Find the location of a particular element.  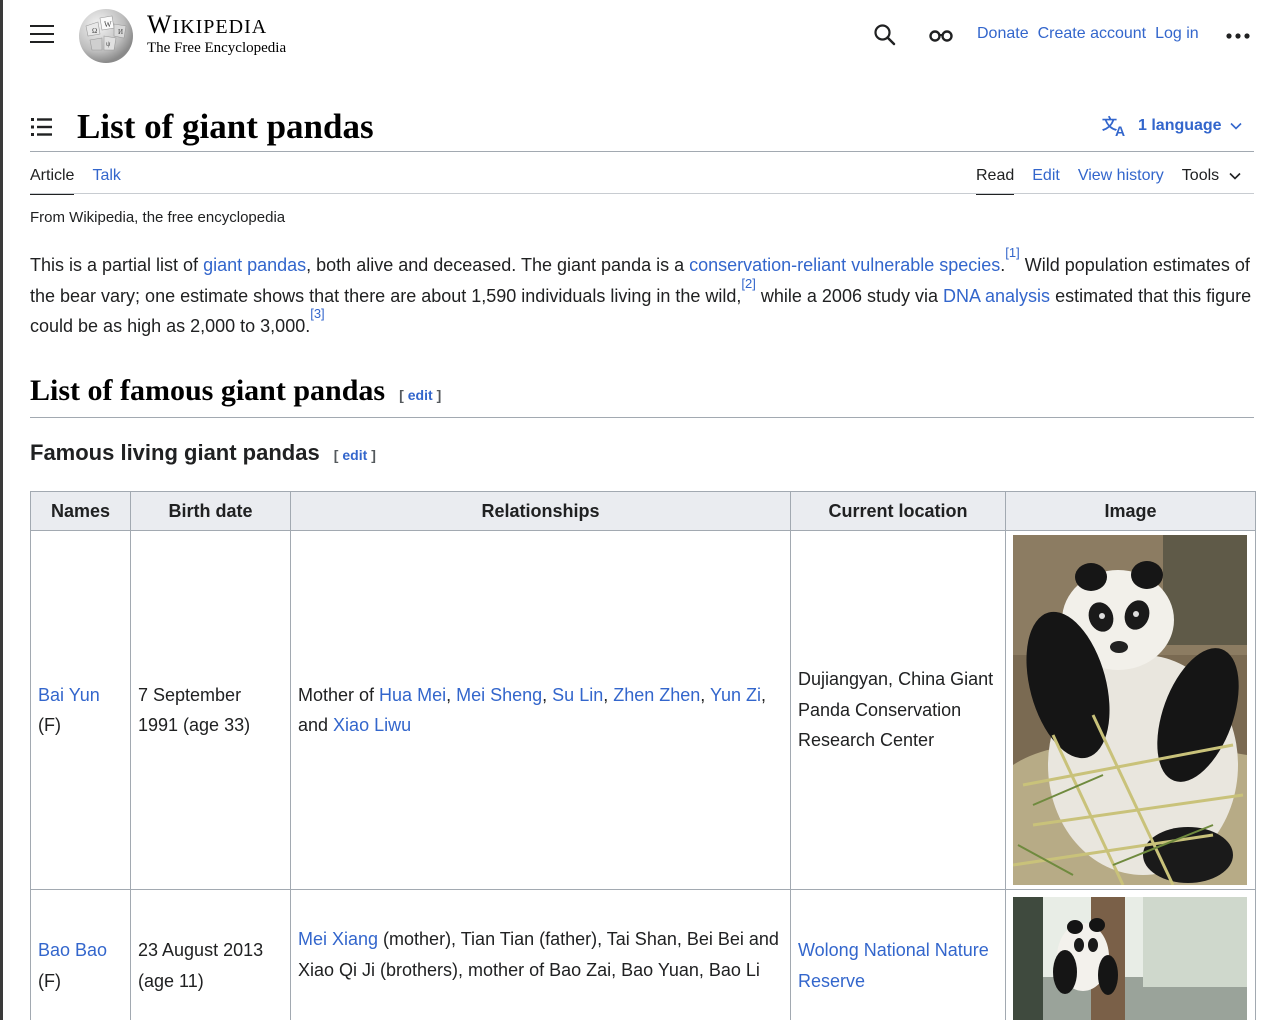

tabs-divider is located at coordinates (642, 193).